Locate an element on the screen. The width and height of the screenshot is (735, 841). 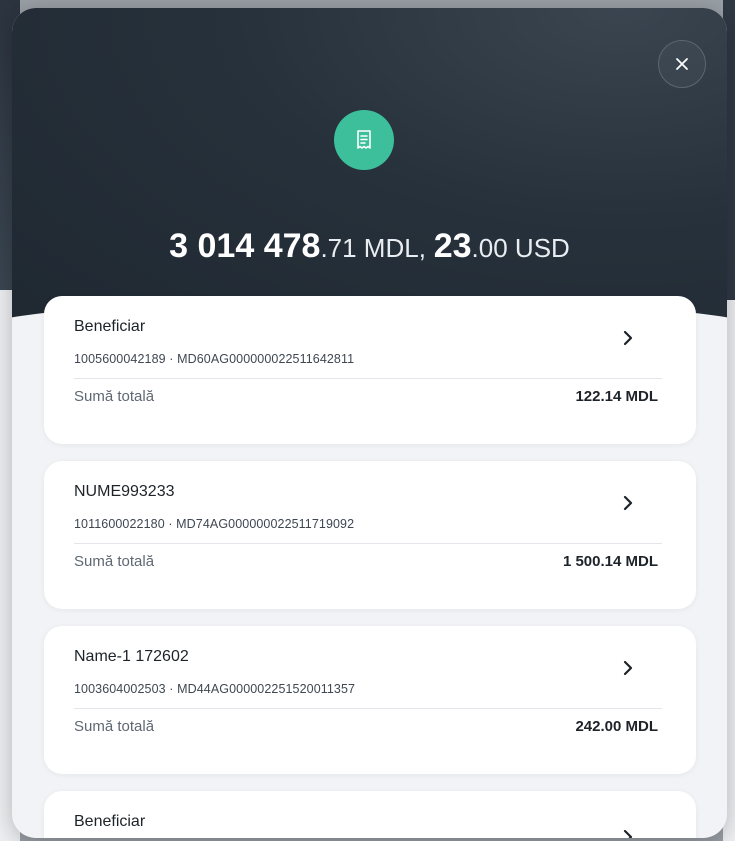
beneficiary-account-ids: 1003604002503 · MD44AG000002251520011357 is located at coordinates (215, 689).